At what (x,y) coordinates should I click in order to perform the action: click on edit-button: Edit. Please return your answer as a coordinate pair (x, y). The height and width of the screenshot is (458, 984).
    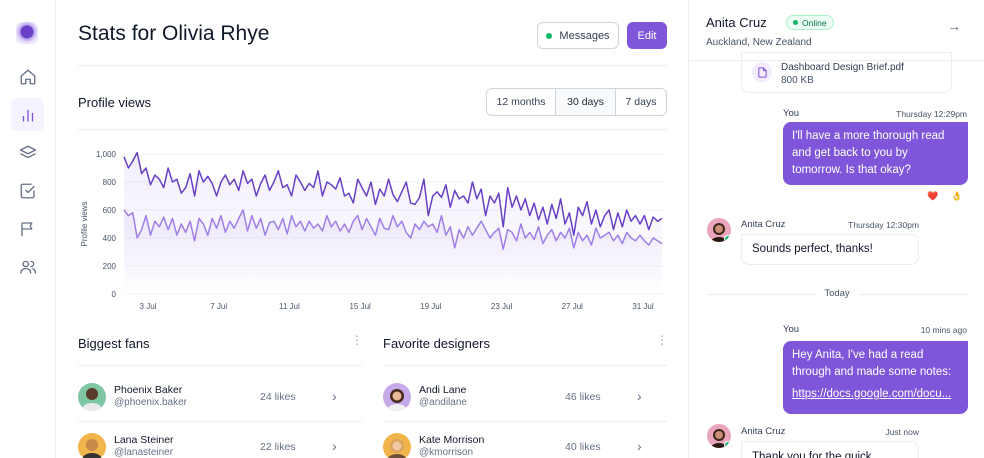
    Looking at the image, I should click on (647, 35).